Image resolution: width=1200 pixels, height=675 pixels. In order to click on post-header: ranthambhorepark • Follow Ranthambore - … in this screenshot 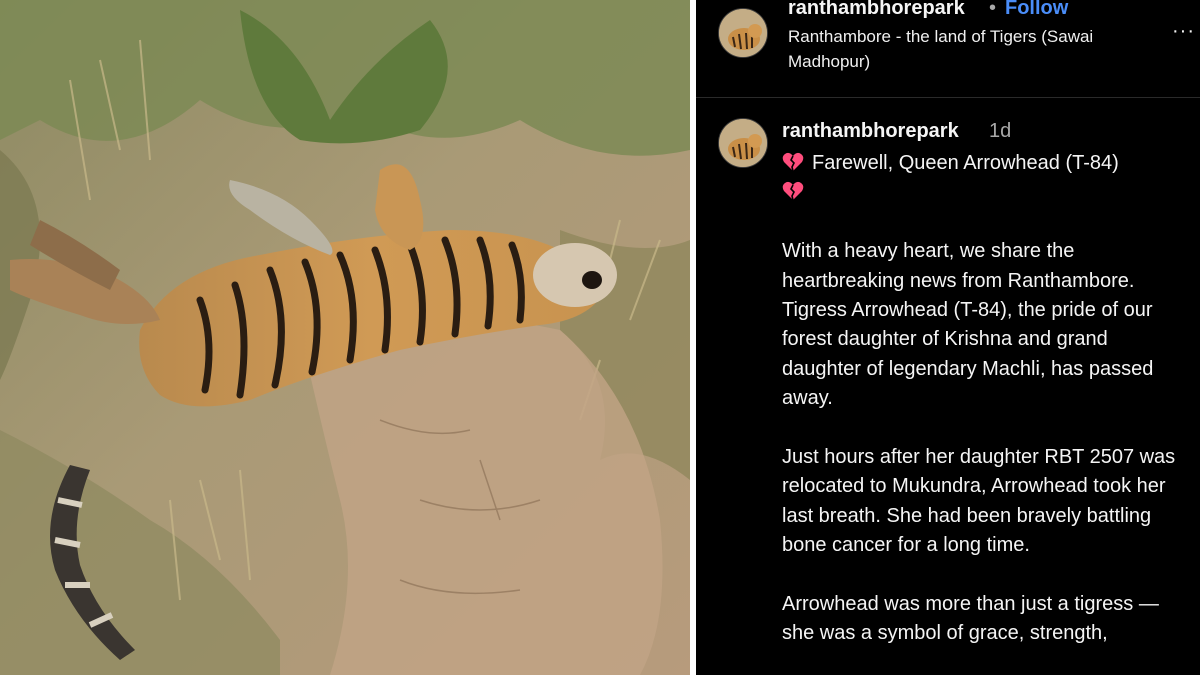, I will do `click(948, 48)`.